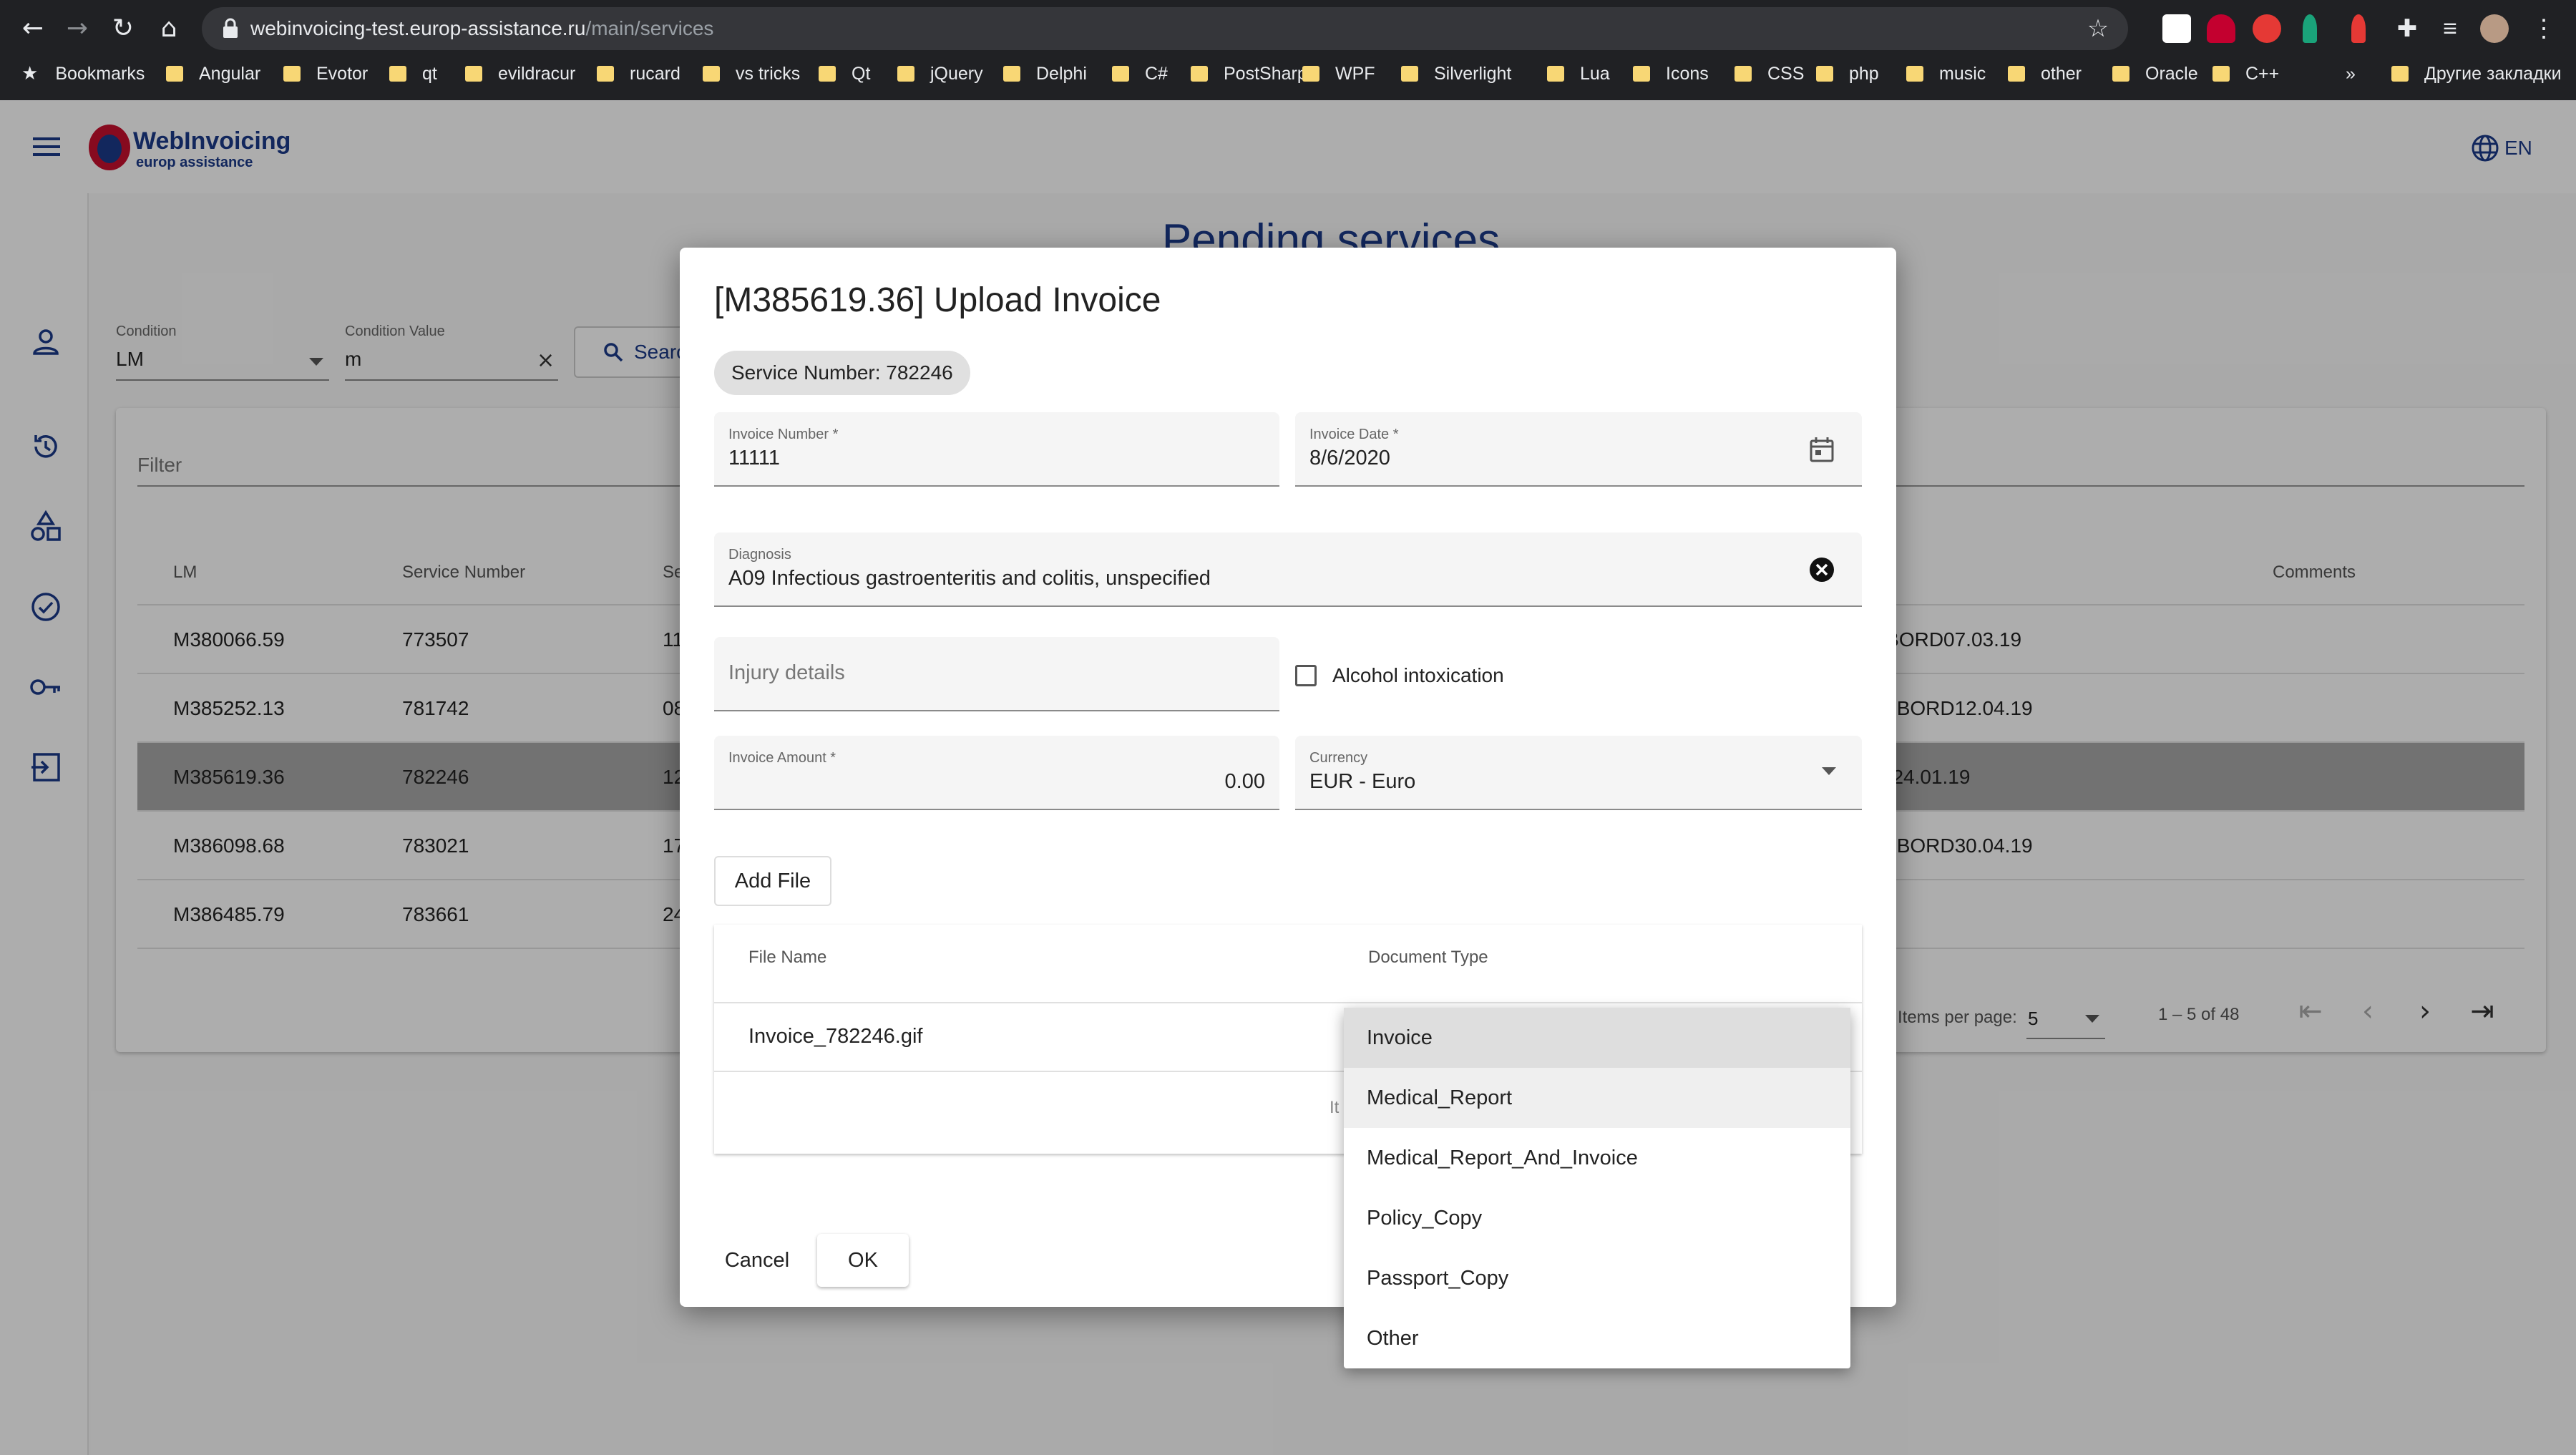 The height and width of the screenshot is (1455, 2576). What do you see at coordinates (861, 73) in the screenshot?
I see `bookmark-folder-label: Qt` at bounding box center [861, 73].